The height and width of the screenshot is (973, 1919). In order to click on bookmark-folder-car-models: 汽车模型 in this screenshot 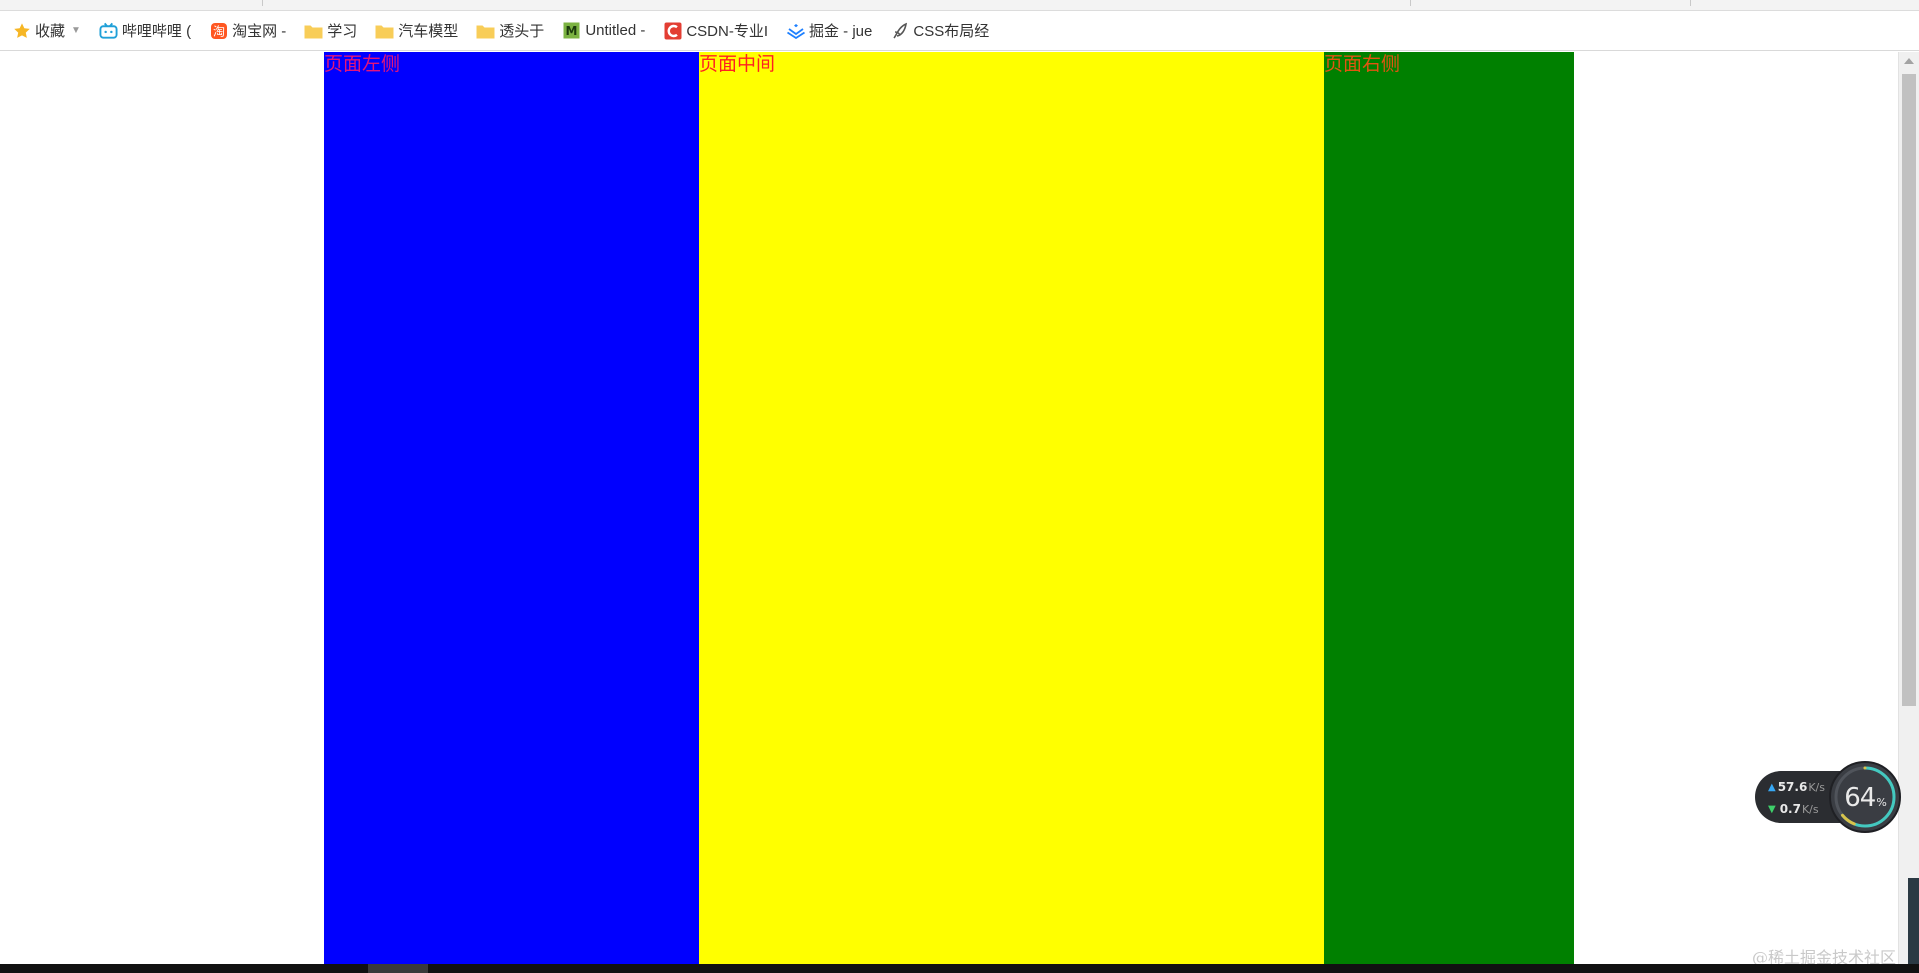, I will do `click(416, 30)`.